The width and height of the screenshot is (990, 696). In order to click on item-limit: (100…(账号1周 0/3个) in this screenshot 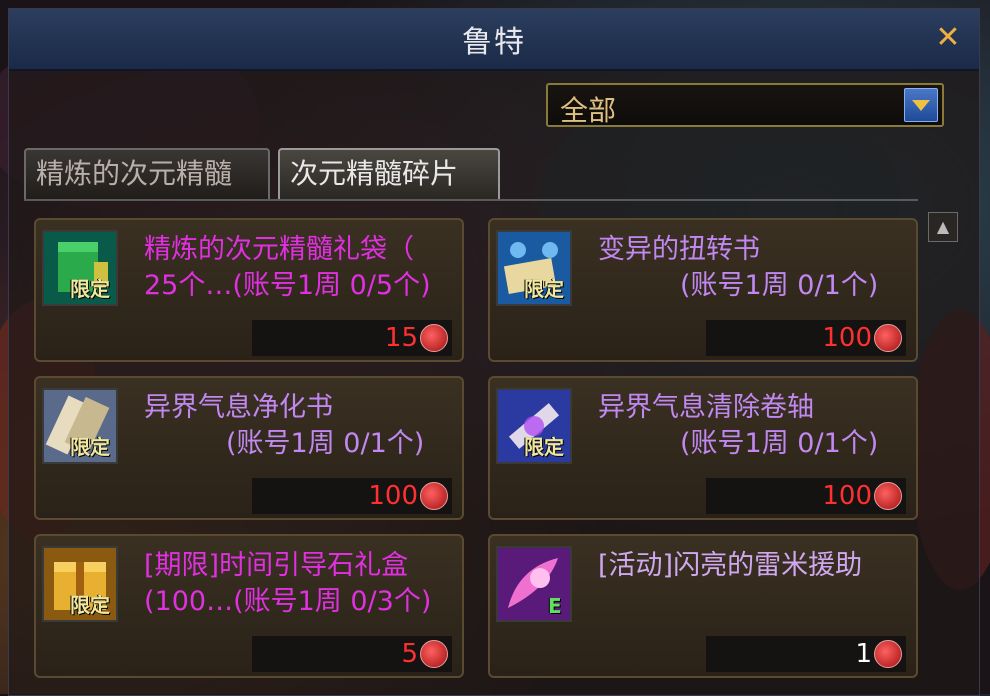, I will do `click(288, 601)`.